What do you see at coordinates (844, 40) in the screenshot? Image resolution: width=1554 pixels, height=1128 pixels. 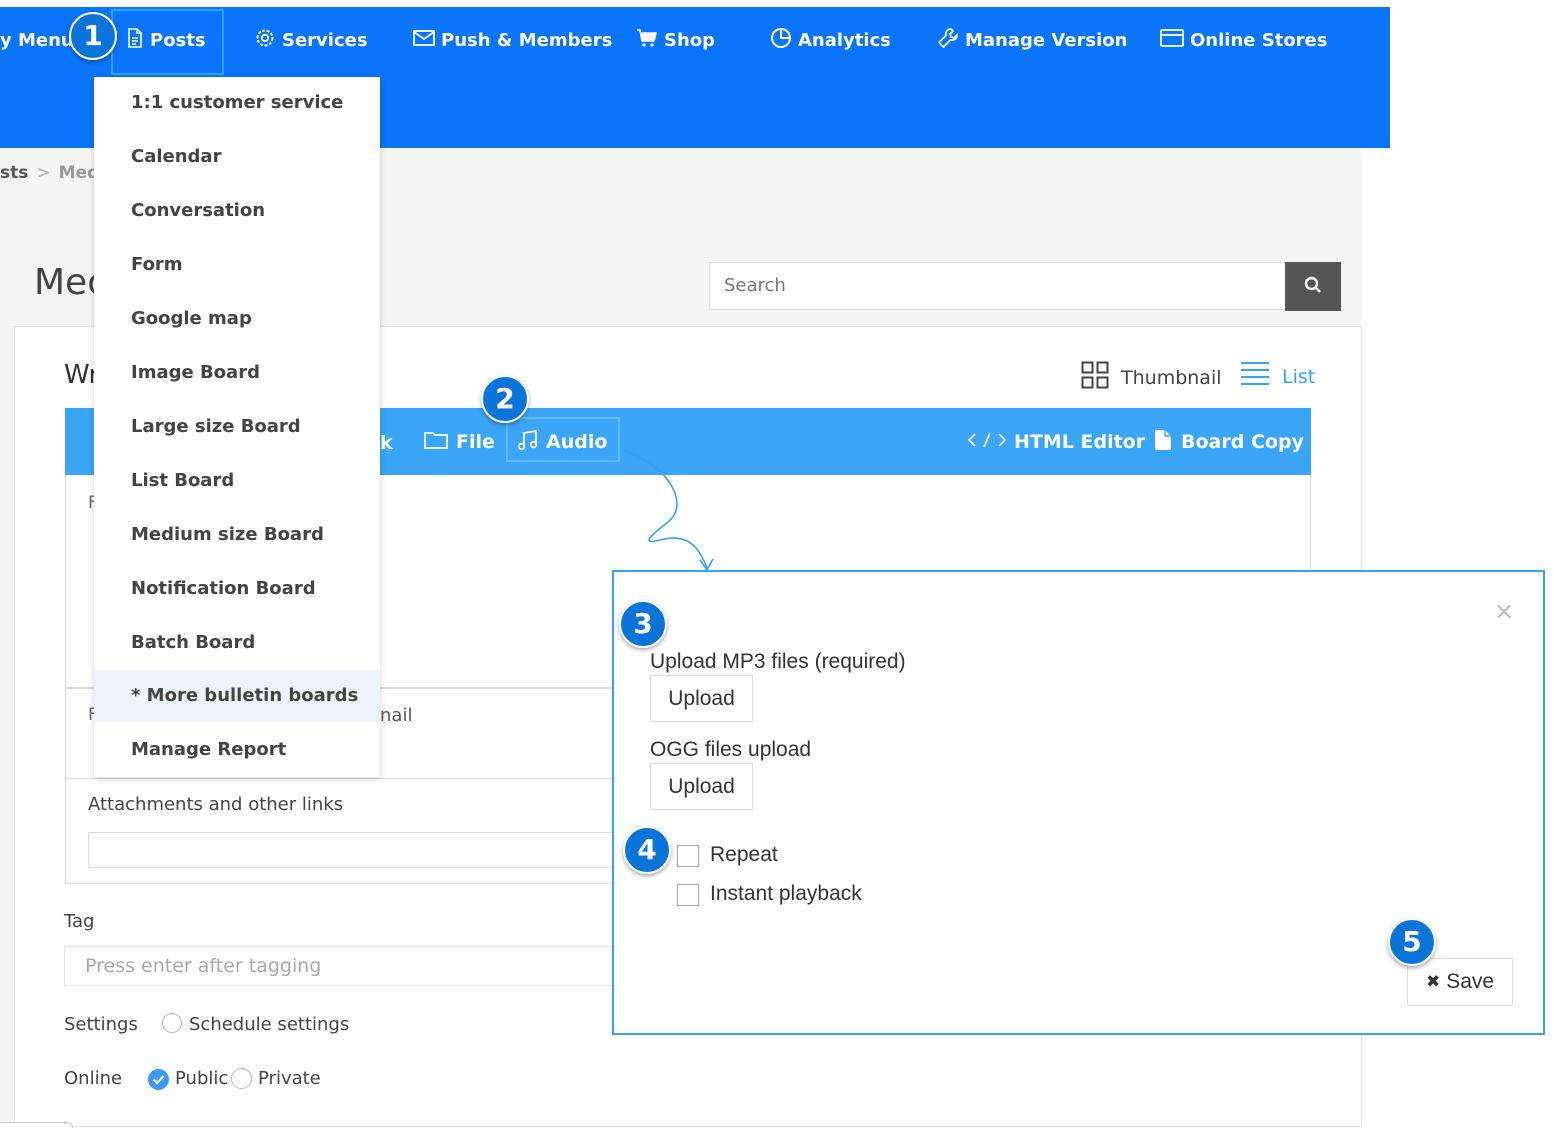 I see `nav-analytics-label: Analytics` at bounding box center [844, 40].